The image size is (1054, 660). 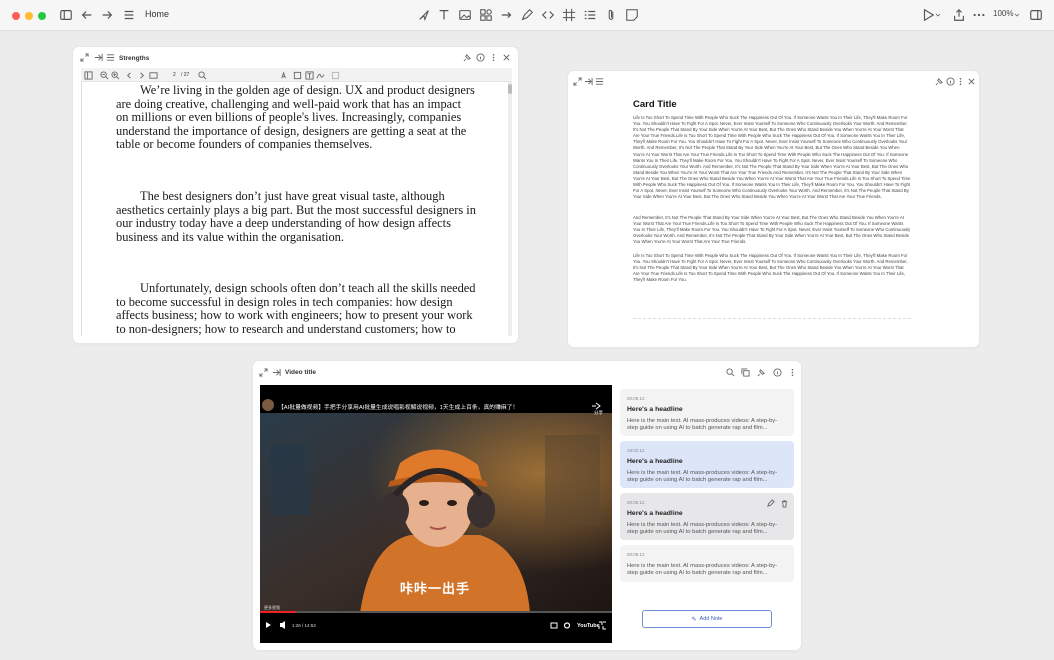 I want to click on rectangle-icon, so click(x=297, y=75).